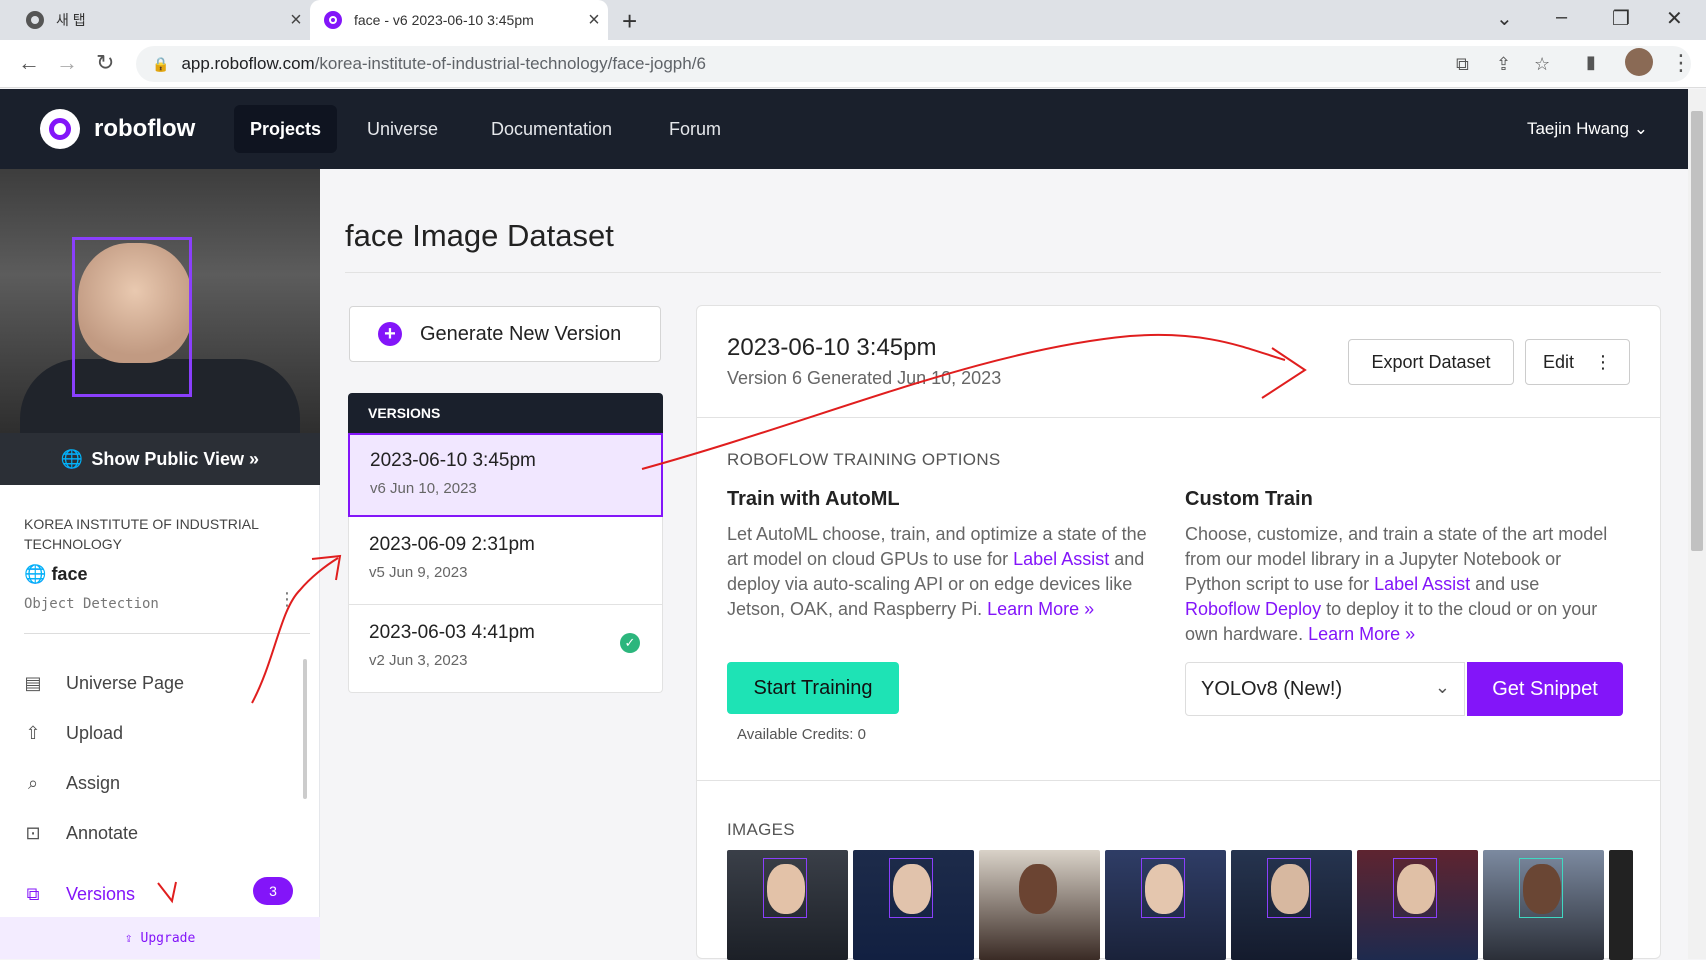 Image resolution: width=1706 pixels, height=960 pixels. What do you see at coordinates (1253, 609) in the screenshot?
I see `roboflow-deploy-link: Roboflow Deploy` at bounding box center [1253, 609].